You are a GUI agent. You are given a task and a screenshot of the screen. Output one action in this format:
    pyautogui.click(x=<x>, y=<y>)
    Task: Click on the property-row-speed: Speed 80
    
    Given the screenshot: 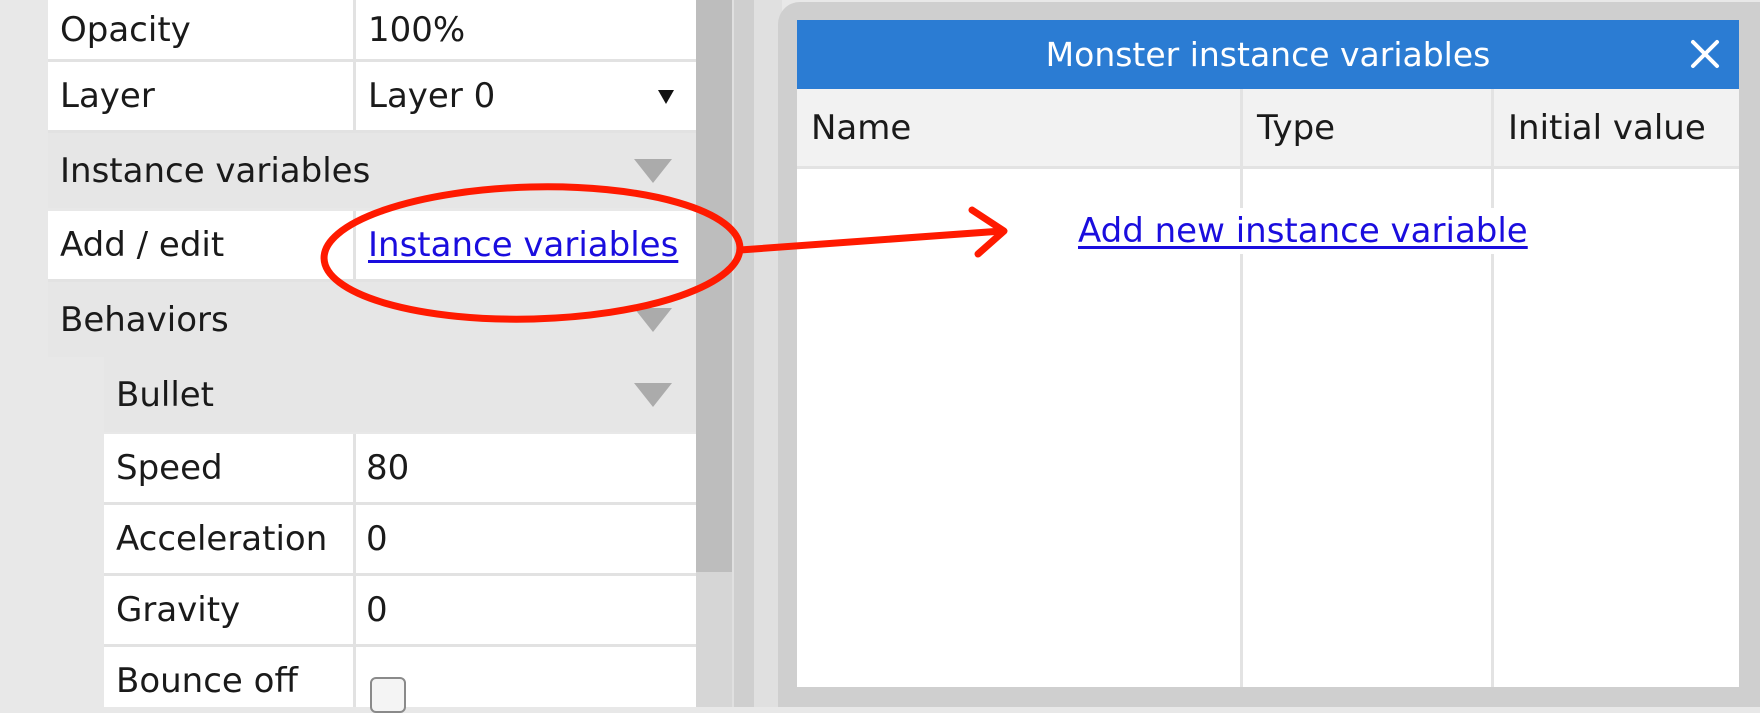 What is the action you would take?
    pyautogui.click(x=400, y=469)
    